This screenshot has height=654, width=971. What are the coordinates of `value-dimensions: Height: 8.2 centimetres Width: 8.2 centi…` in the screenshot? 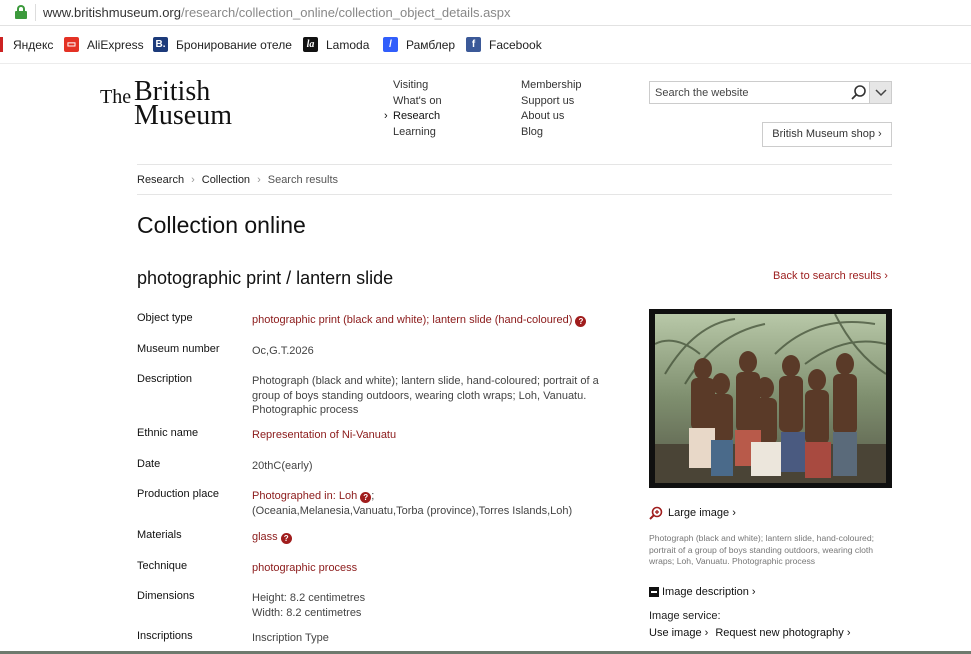 It's located at (432, 605).